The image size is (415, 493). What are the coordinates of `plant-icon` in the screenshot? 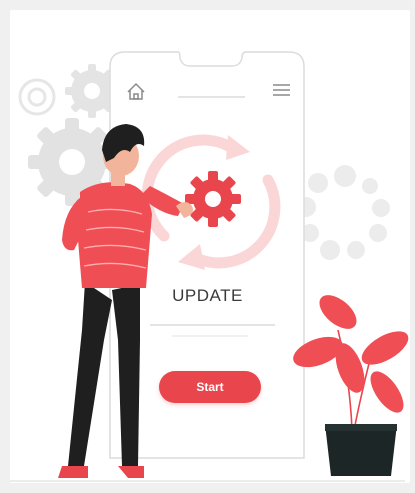 It's located at (351, 385).